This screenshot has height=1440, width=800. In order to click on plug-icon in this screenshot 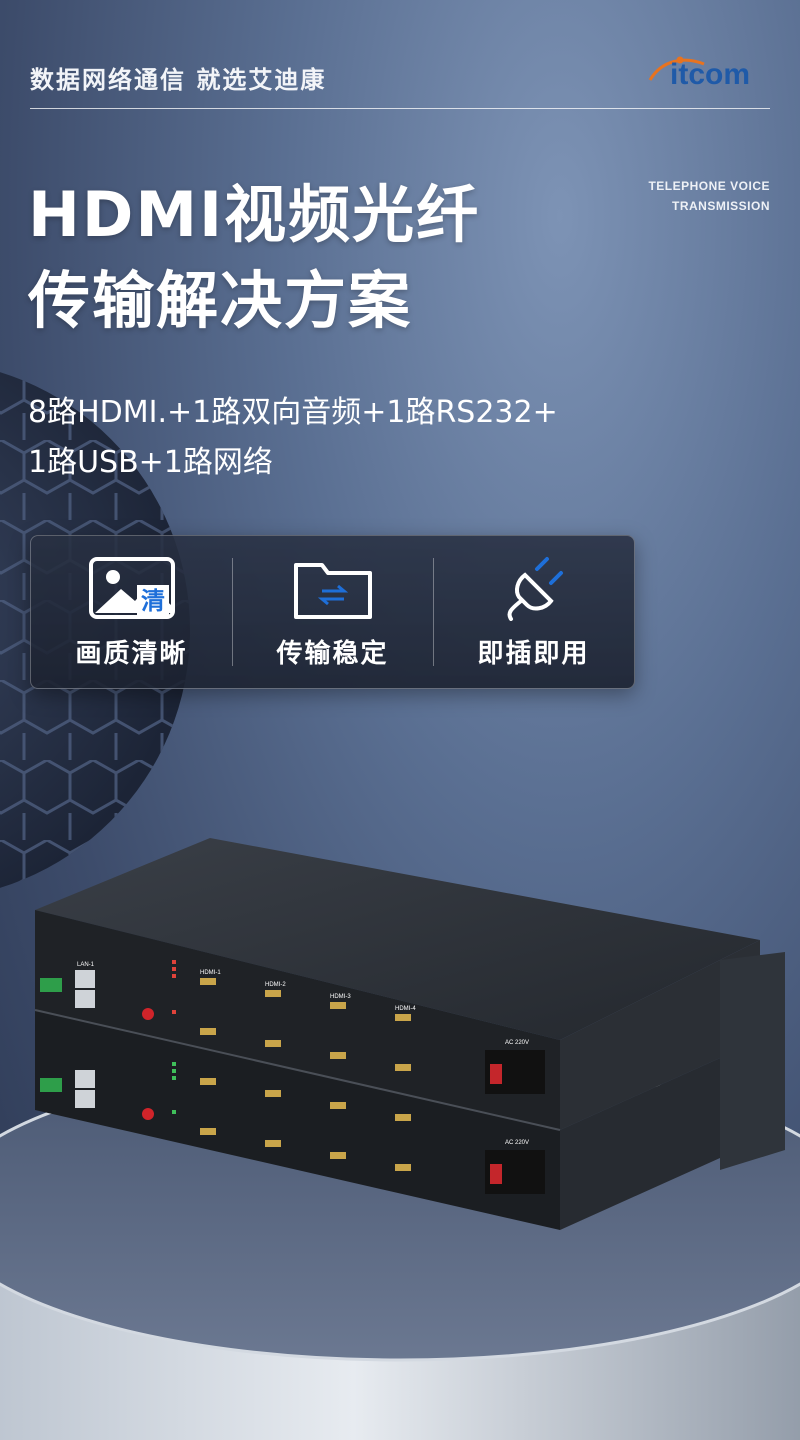, I will do `click(534, 588)`.